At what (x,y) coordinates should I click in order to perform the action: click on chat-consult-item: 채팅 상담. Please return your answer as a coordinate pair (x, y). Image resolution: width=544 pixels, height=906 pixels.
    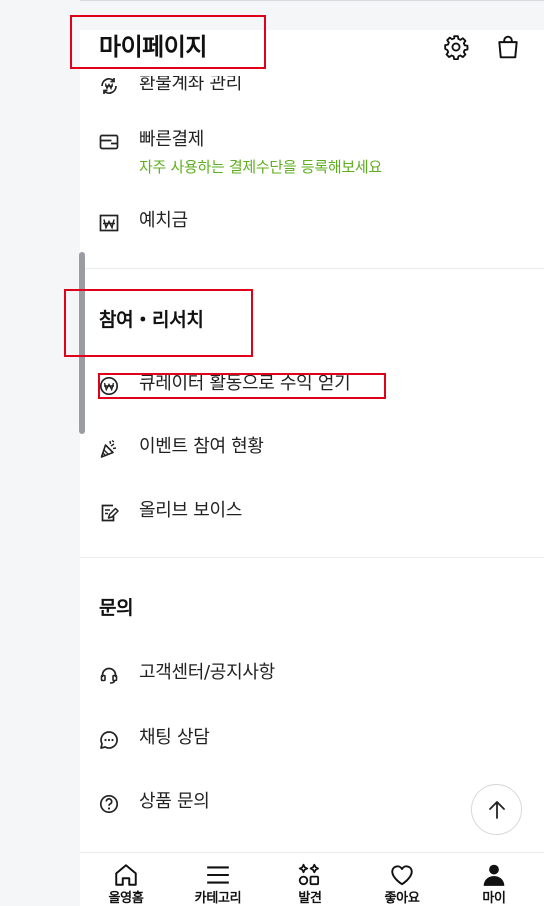
    Looking at the image, I should click on (312, 740).